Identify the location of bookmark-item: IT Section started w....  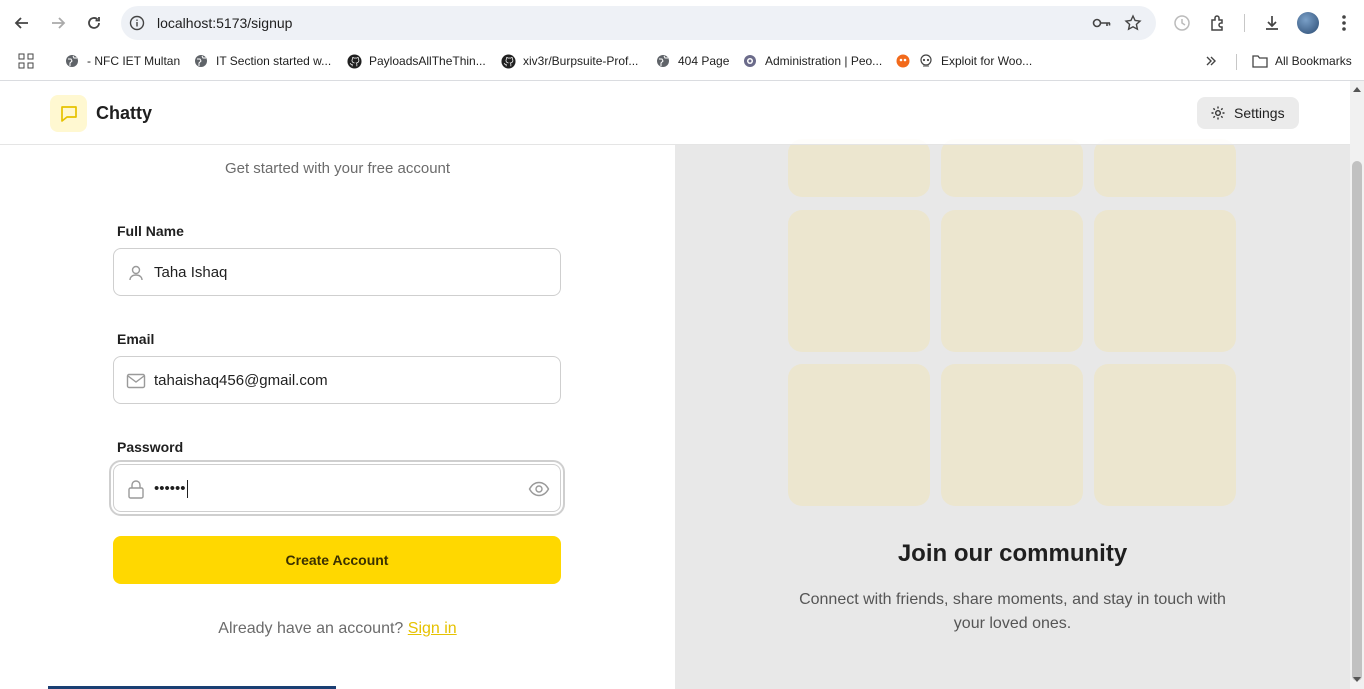
(262, 61).